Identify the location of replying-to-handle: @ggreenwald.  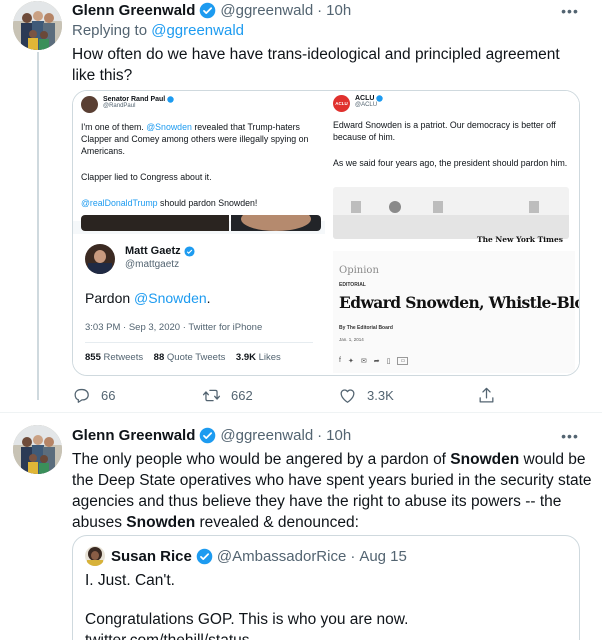
(197, 30).